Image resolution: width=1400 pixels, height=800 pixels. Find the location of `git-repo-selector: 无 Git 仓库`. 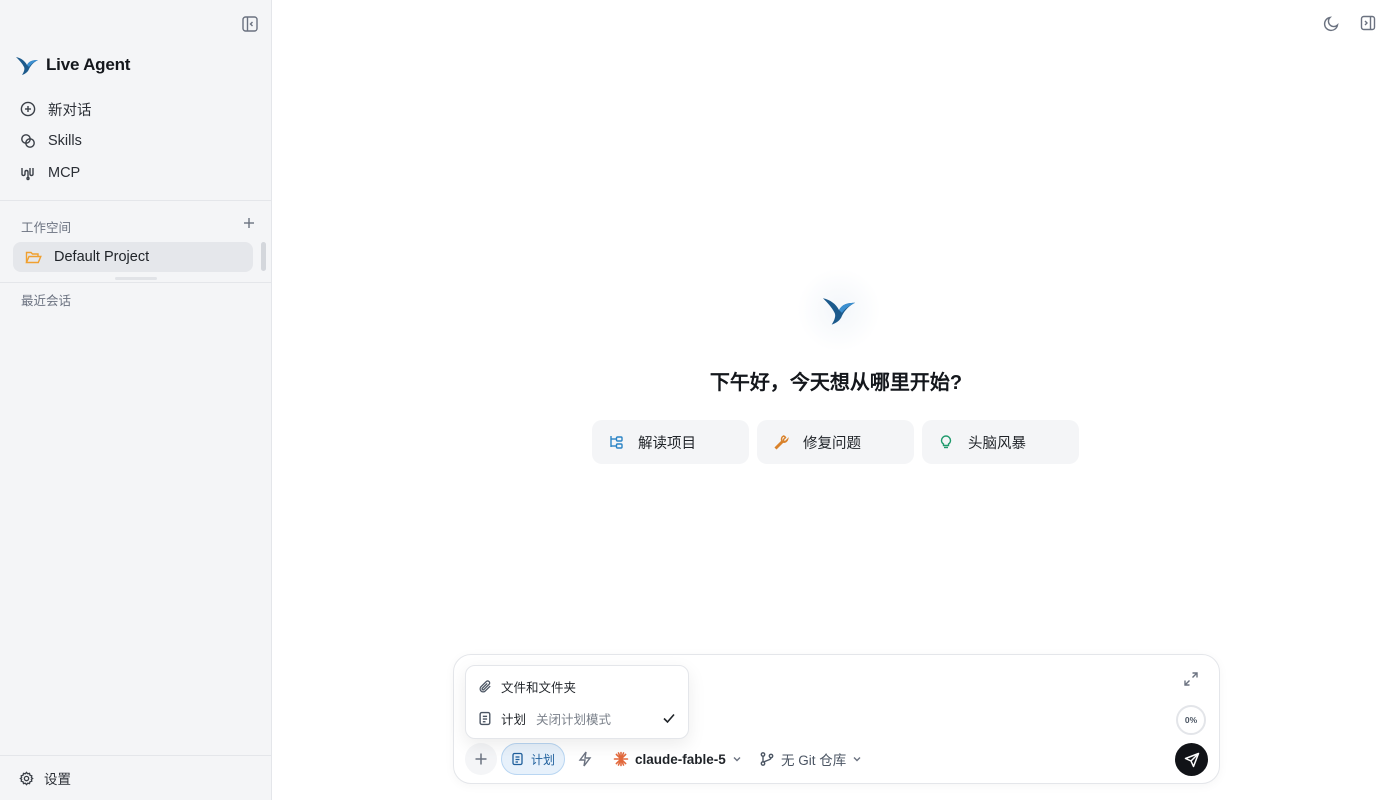

git-repo-selector: 无 Git 仓库 is located at coordinates (810, 759).